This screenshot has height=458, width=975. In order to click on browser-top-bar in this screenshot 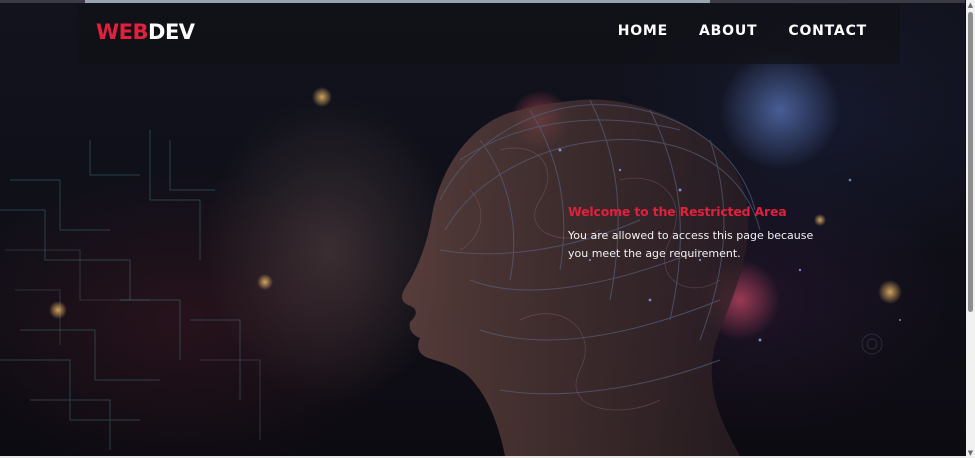, I will do `click(482, 1)`.